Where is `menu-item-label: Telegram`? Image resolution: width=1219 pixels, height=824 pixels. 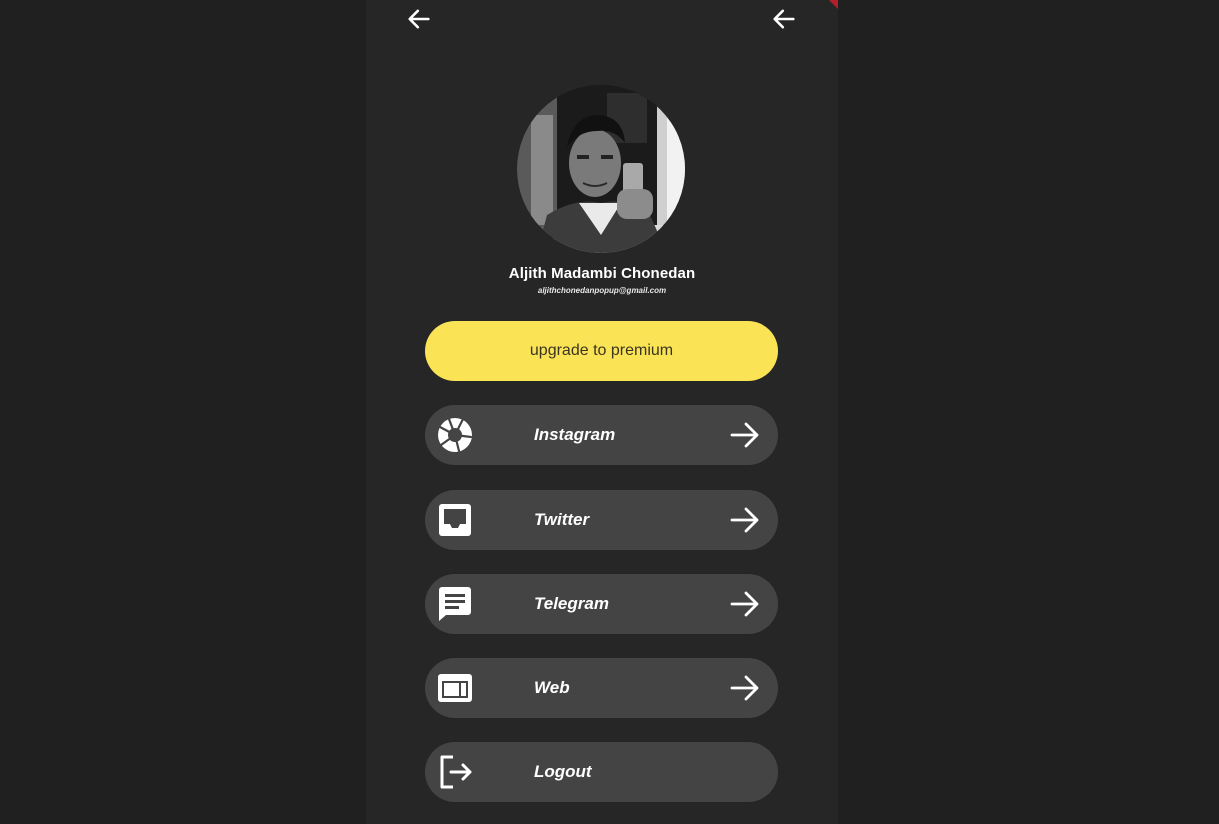
menu-item-label: Telegram is located at coordinates (571, 603).